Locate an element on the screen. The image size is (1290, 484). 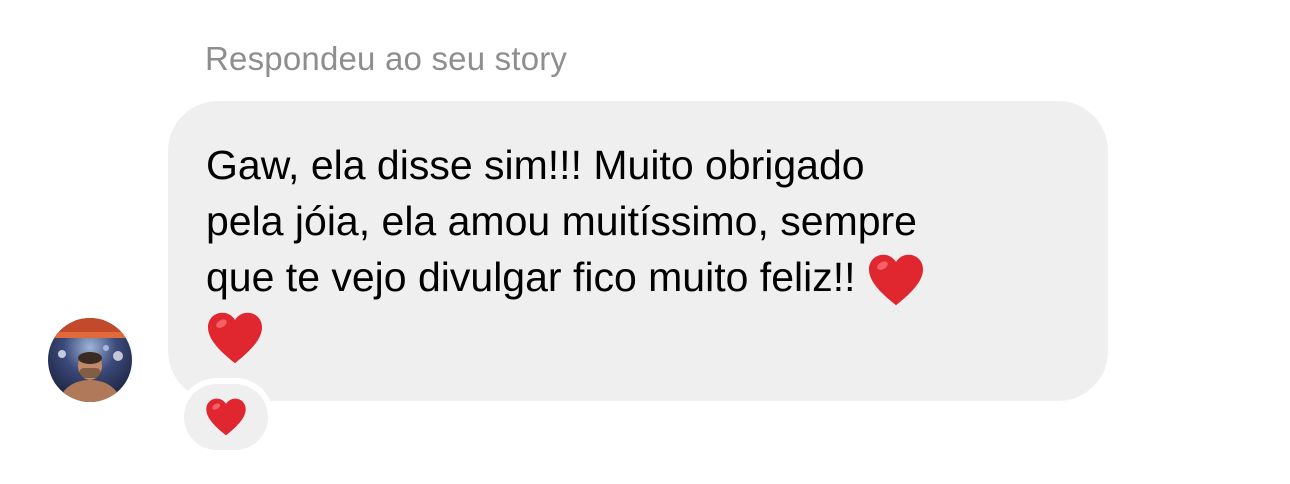
message-text-line-content: que te vejo divulgar fico muito feliz!! is located at coordinates (531, 277).